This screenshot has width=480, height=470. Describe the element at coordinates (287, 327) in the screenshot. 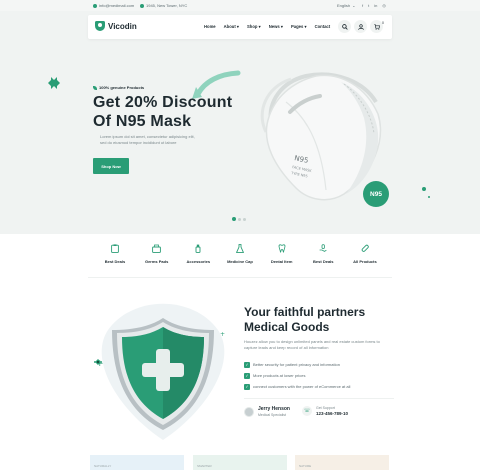

I see `partners-title-line2: Medical Goods` at that location.